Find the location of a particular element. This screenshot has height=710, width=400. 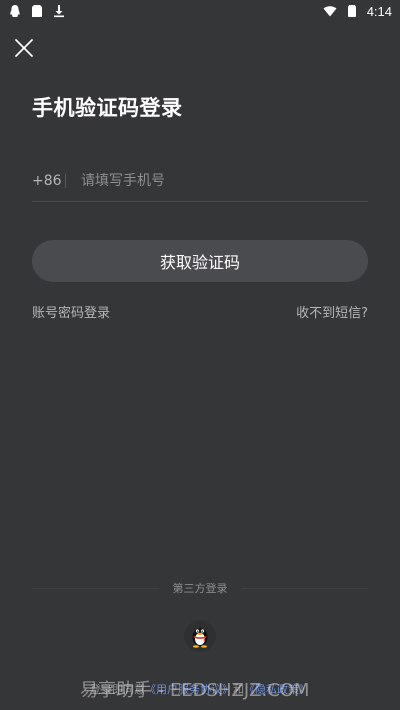

status-bar: 4:14 is located at coordinates (200, 11).